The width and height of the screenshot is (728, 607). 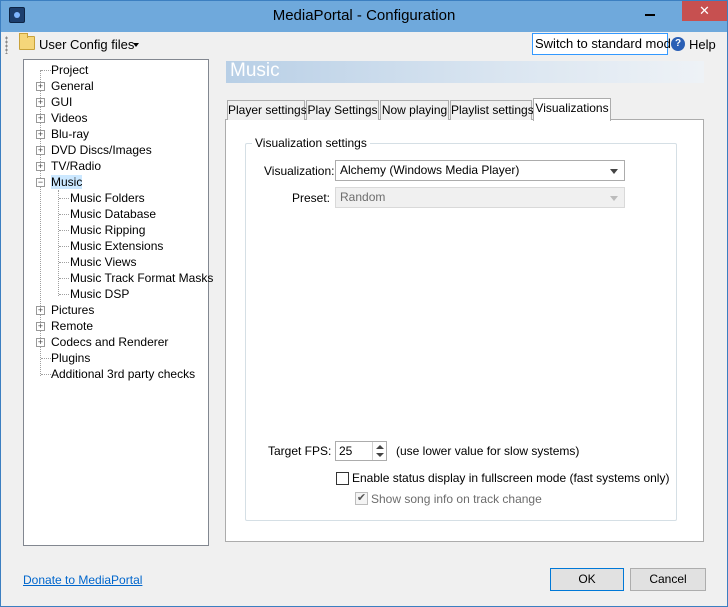 I want to click on tab-now-playing: Now playing, so click(x=414, y=110).